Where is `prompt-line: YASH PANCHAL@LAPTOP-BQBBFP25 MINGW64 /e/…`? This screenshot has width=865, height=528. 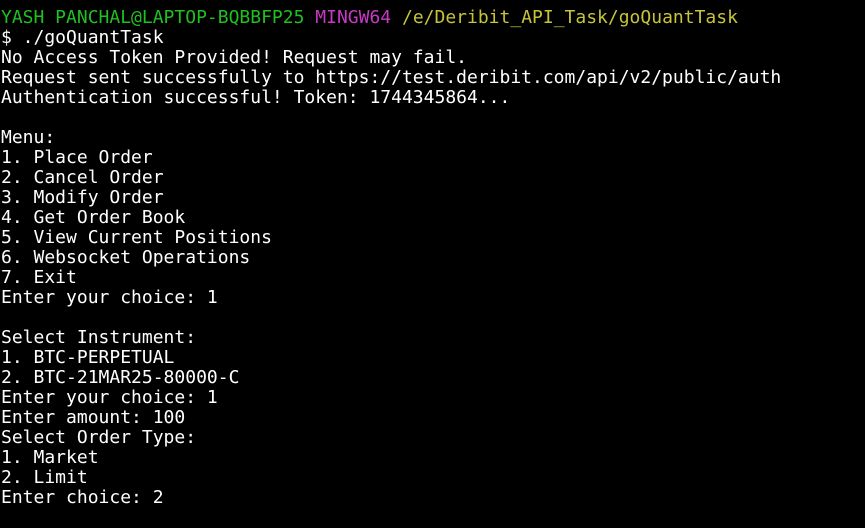 prompt-line: YASH PANCHAL@LAPTOP-BQBBFP25 MINGW64 /e/… is located at coordinates (433, 18).